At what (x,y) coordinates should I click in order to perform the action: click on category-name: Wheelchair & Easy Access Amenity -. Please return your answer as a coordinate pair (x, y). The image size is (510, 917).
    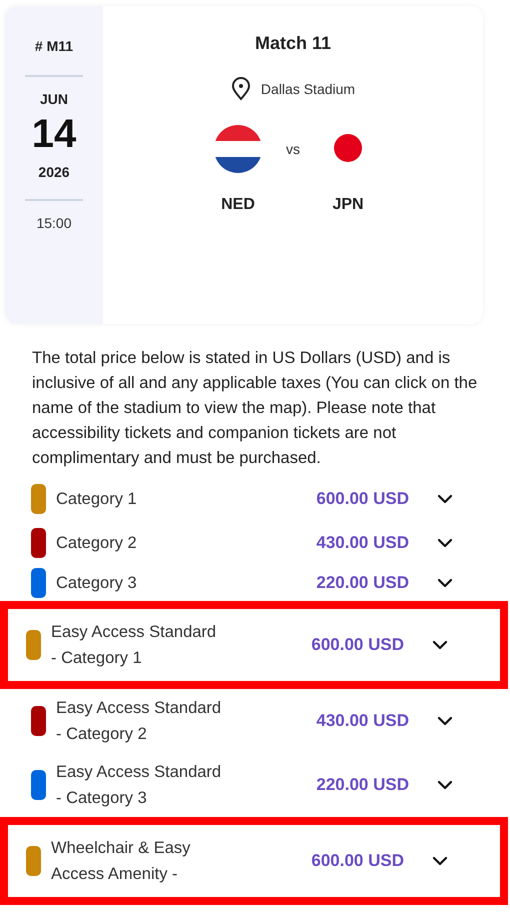
    Looking at the image, I should click on (121, 861).